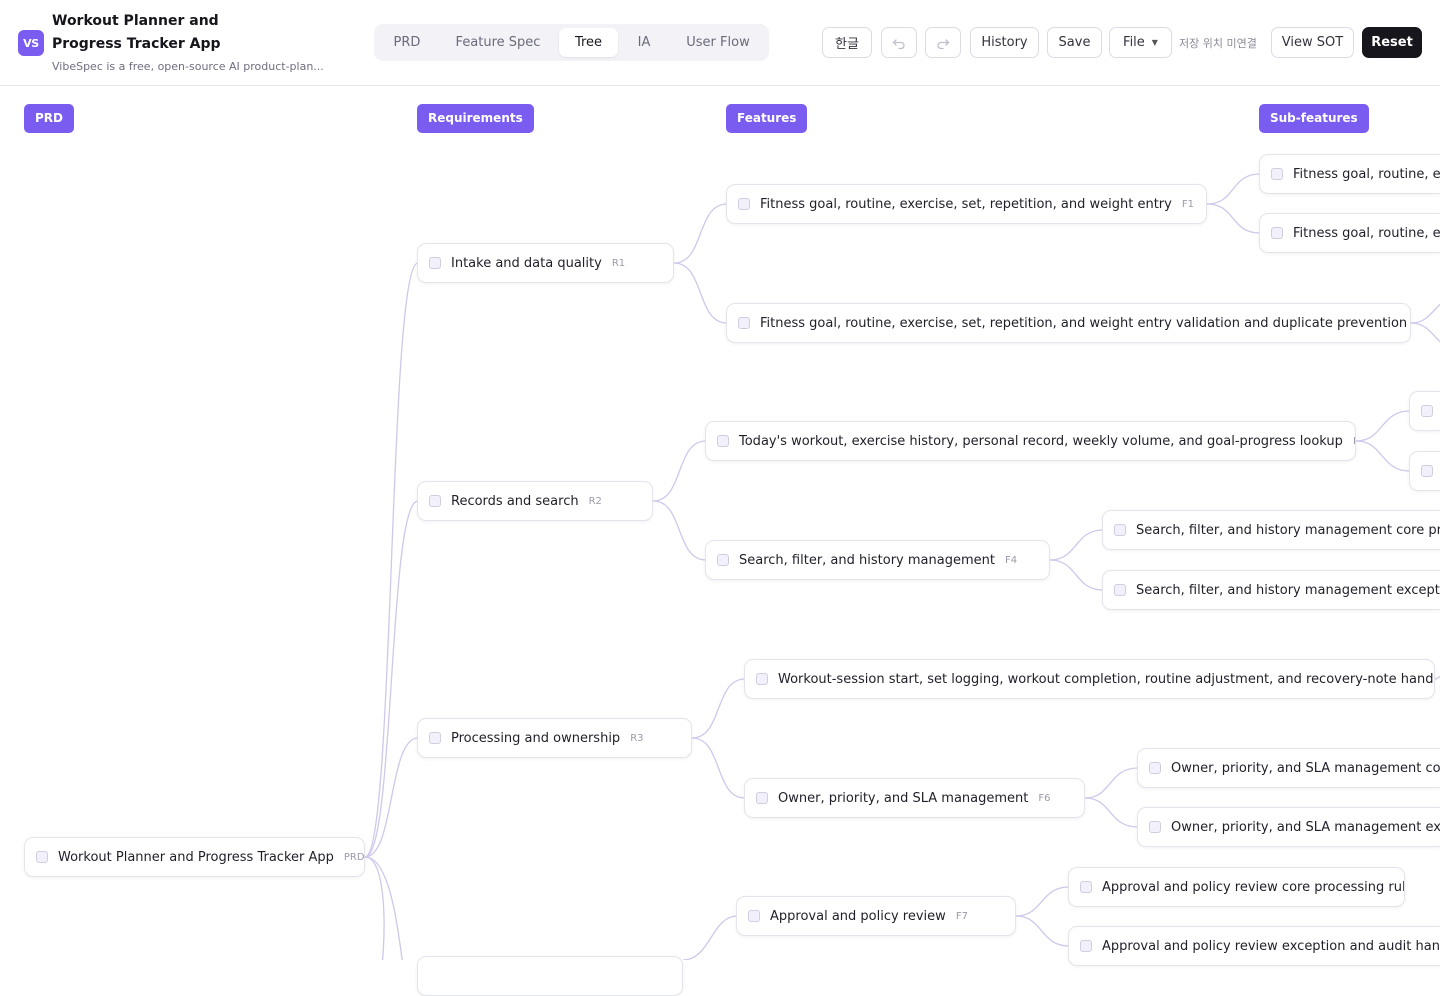 The image size is (1440, 996). What do you see at coordinates (1044, 798) in the screenshot?
I see `node-code: F6` at bounding box center [1044, 798].